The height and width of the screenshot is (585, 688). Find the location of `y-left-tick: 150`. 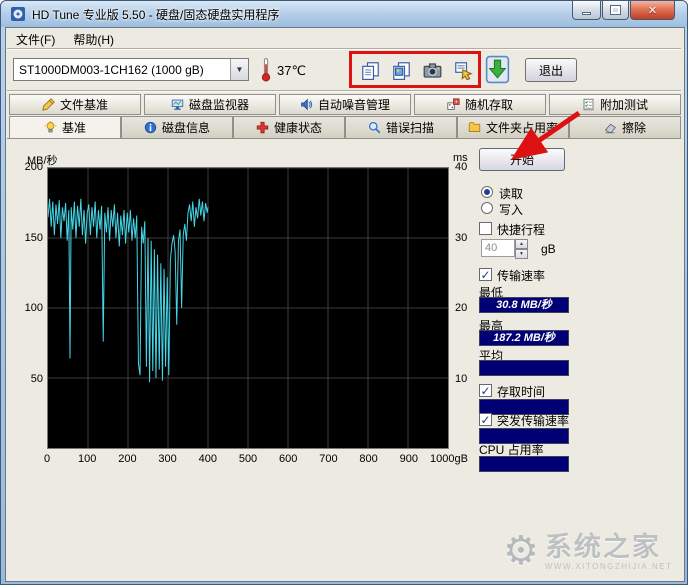

y-left-tick: 150 is located at coordinates (33, 237).